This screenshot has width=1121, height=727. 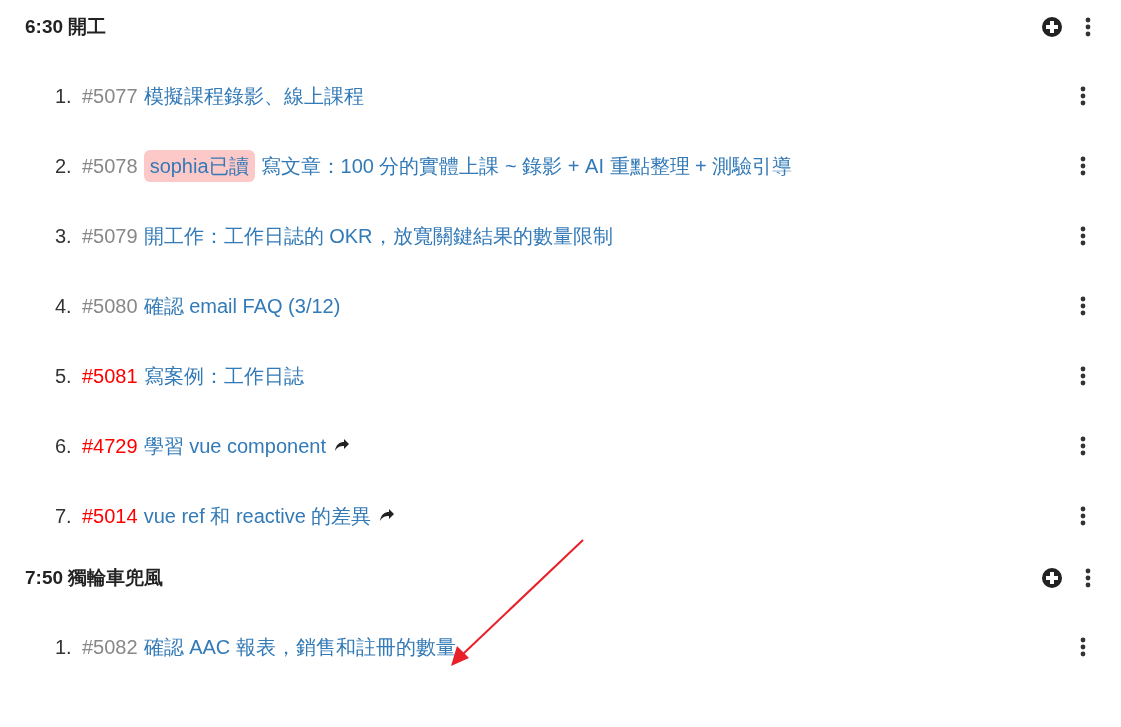 What do you see at coordinates (234, 446) in the screenshot?
I see `task-link: 學習 vue component` at bounding box center [234, 446].